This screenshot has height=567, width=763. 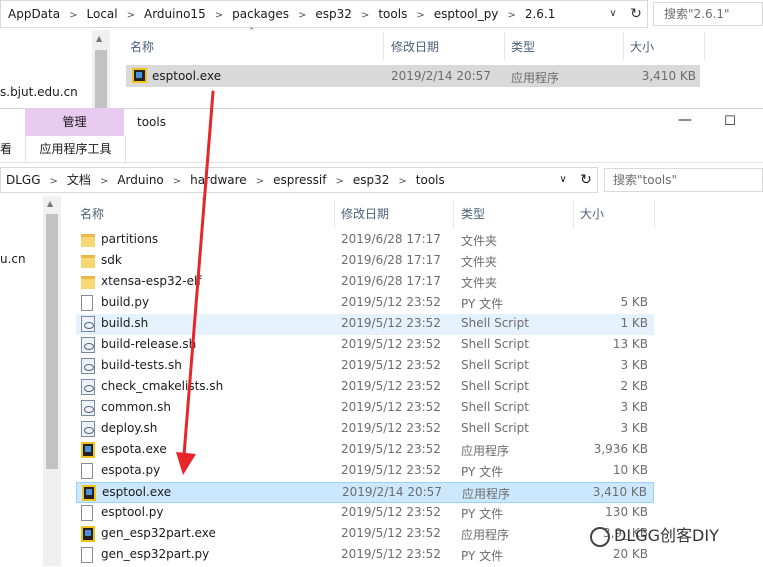 I want to click on back-crumb: Arduino15, so click(x=175, y=14).